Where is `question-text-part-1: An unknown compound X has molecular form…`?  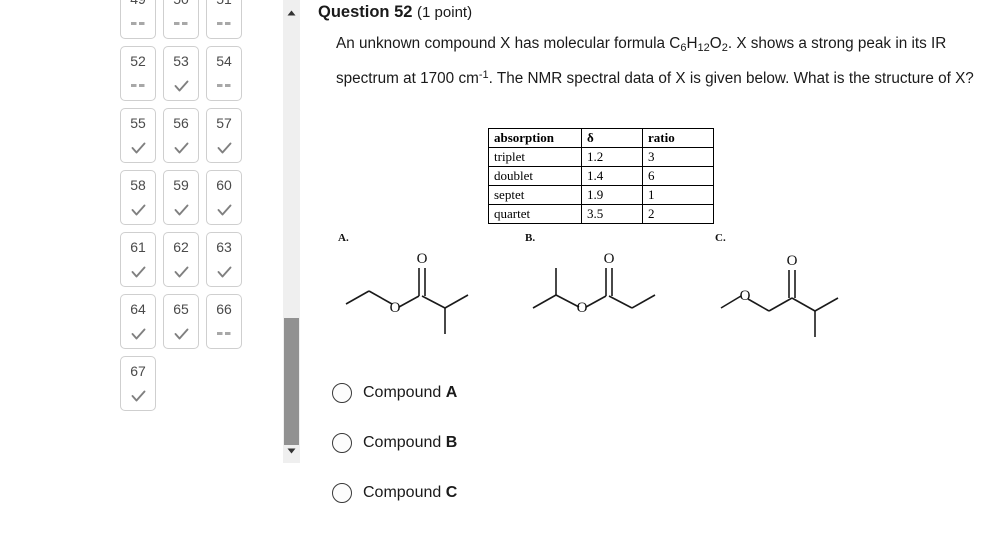 question-text-part-1: An unknown compound X has molecular form… is located at coordinates (508, 43).